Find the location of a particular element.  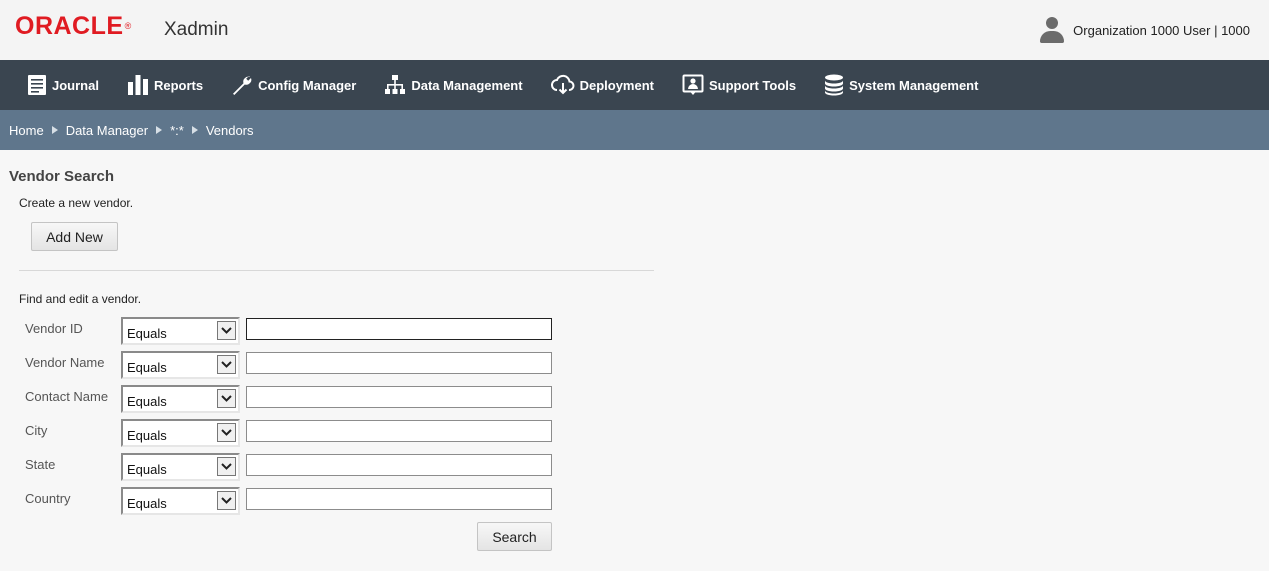

nav-support-tools: Support Tools is located at coordinates (739, 85).